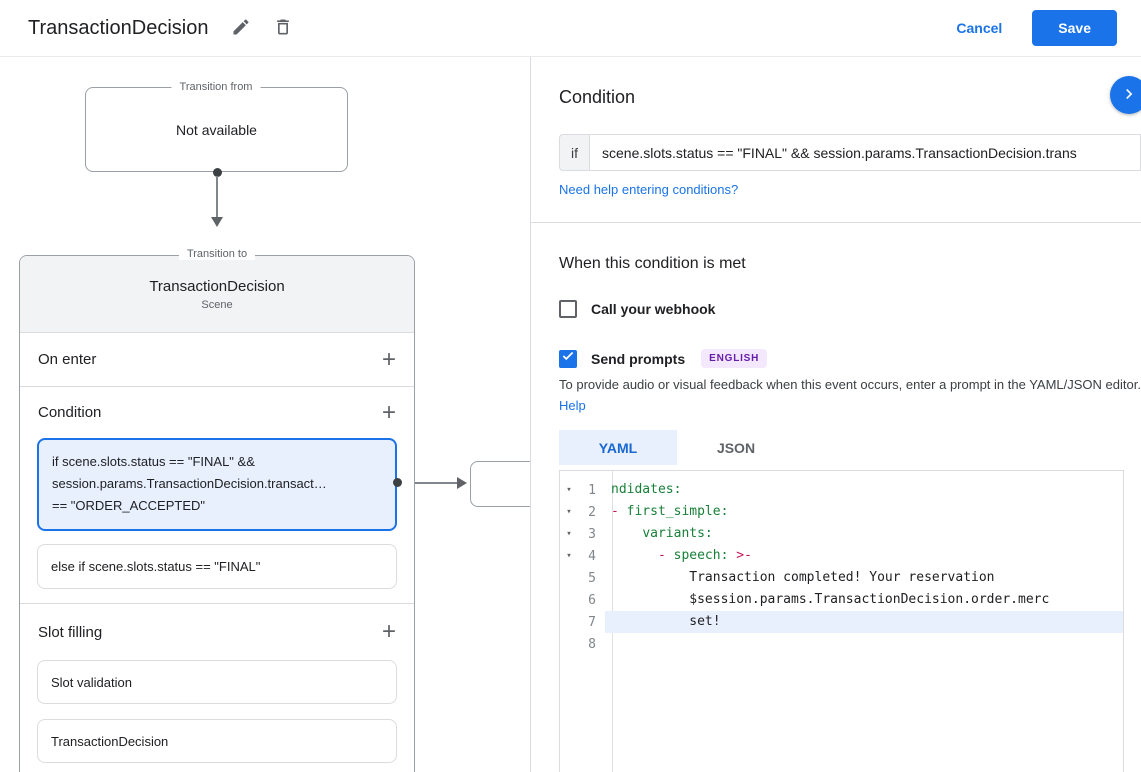 Image resolution: width=1141 pixels, height=772 pixels. I want to click on chevron-right-icon, so click(1129, 95).